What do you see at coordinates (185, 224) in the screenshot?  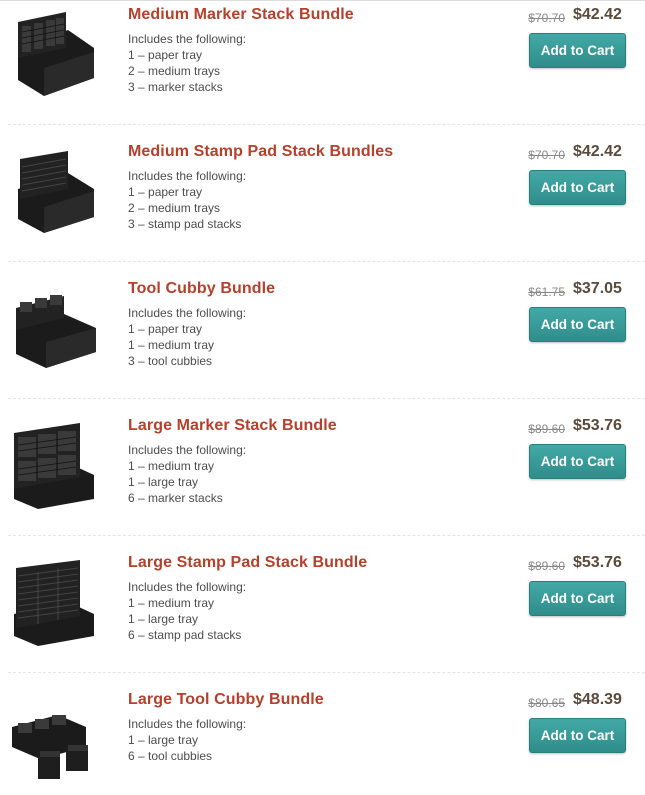 I see `included-item: 3 – stamp pad stacks` at bounding box center [185, 224].